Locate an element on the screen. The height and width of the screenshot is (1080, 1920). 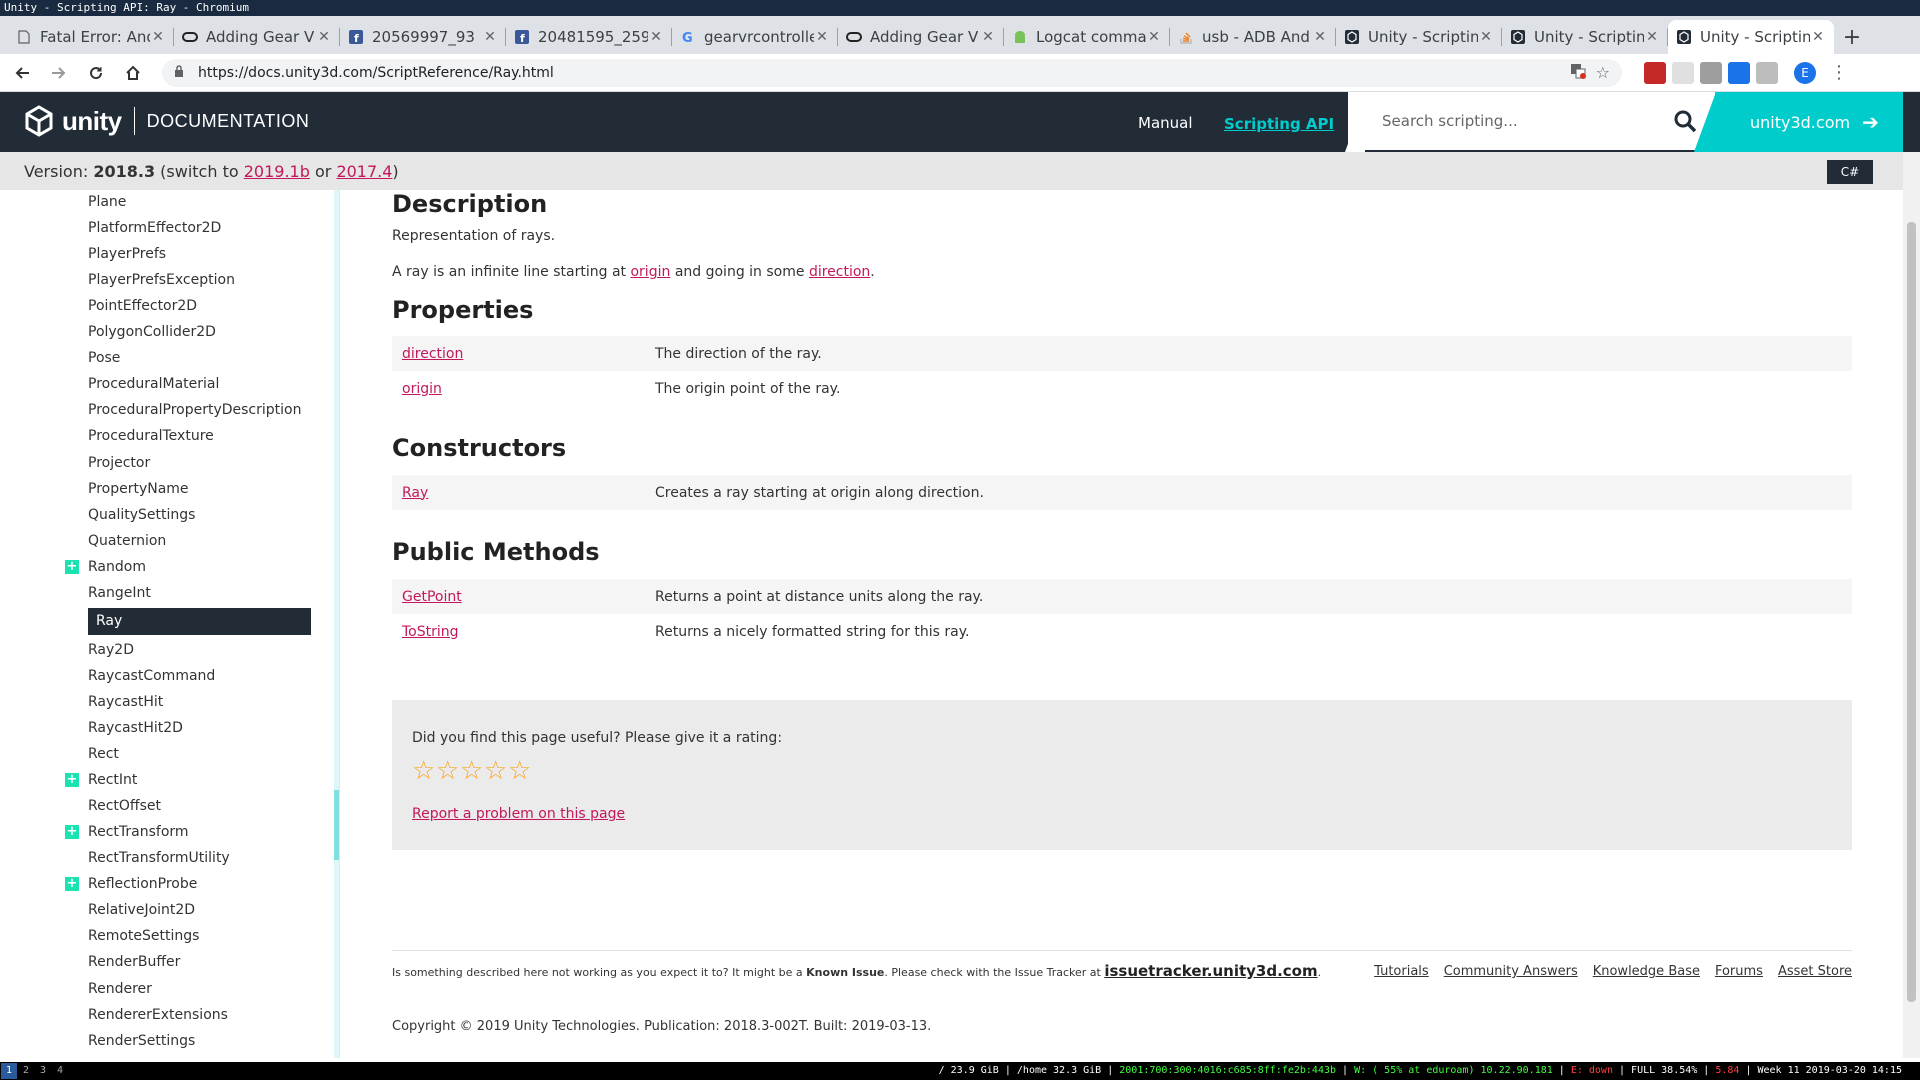
method-link: GetPoint is located at coordinates (523, 597).